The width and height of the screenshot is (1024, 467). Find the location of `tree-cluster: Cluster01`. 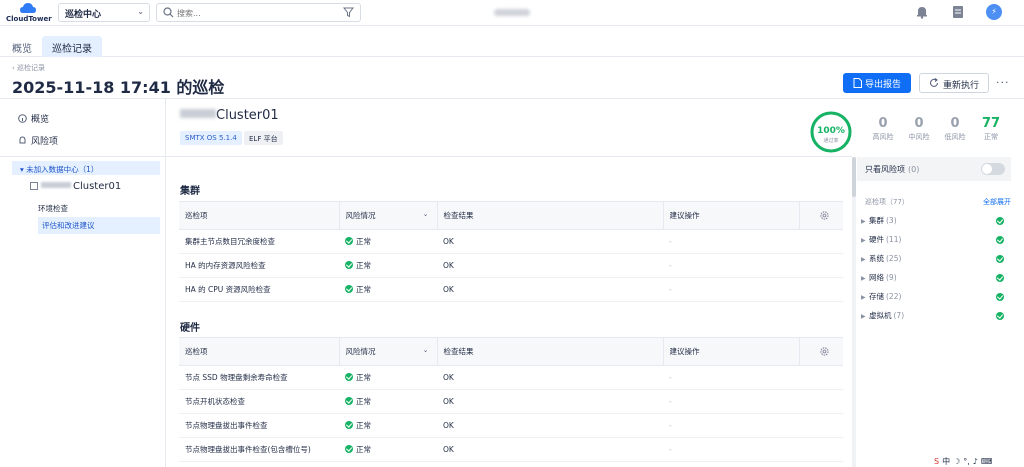

tree-cluster: Cluster01 is located at coordinates (75, 186).